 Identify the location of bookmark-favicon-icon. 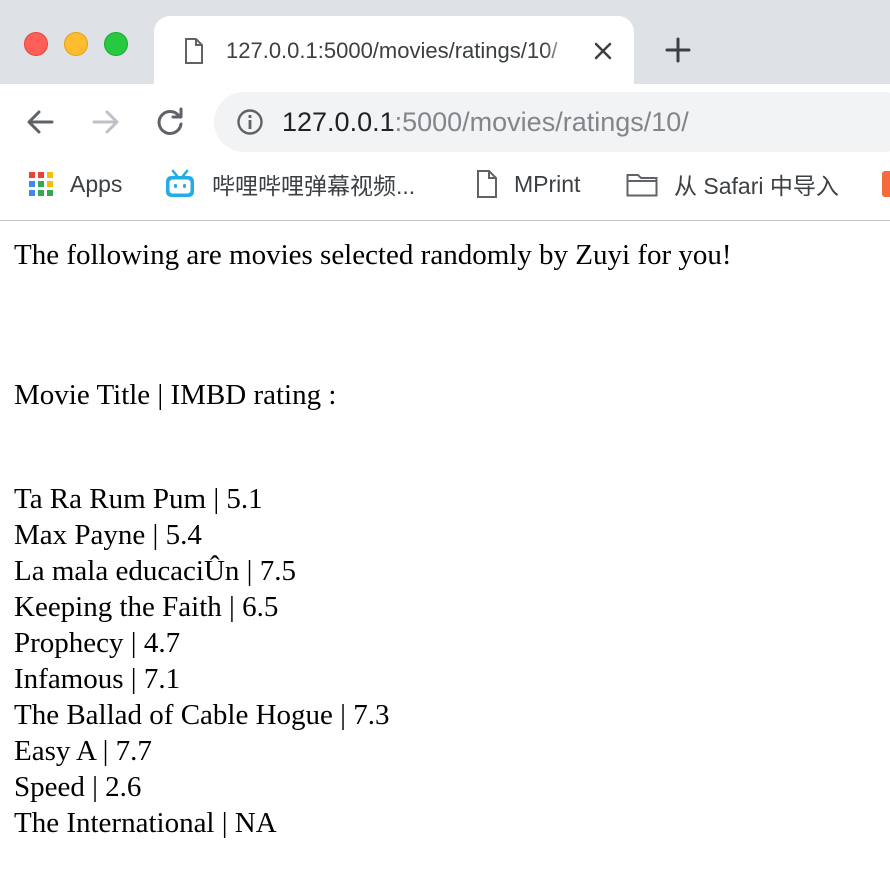
(886, 184).